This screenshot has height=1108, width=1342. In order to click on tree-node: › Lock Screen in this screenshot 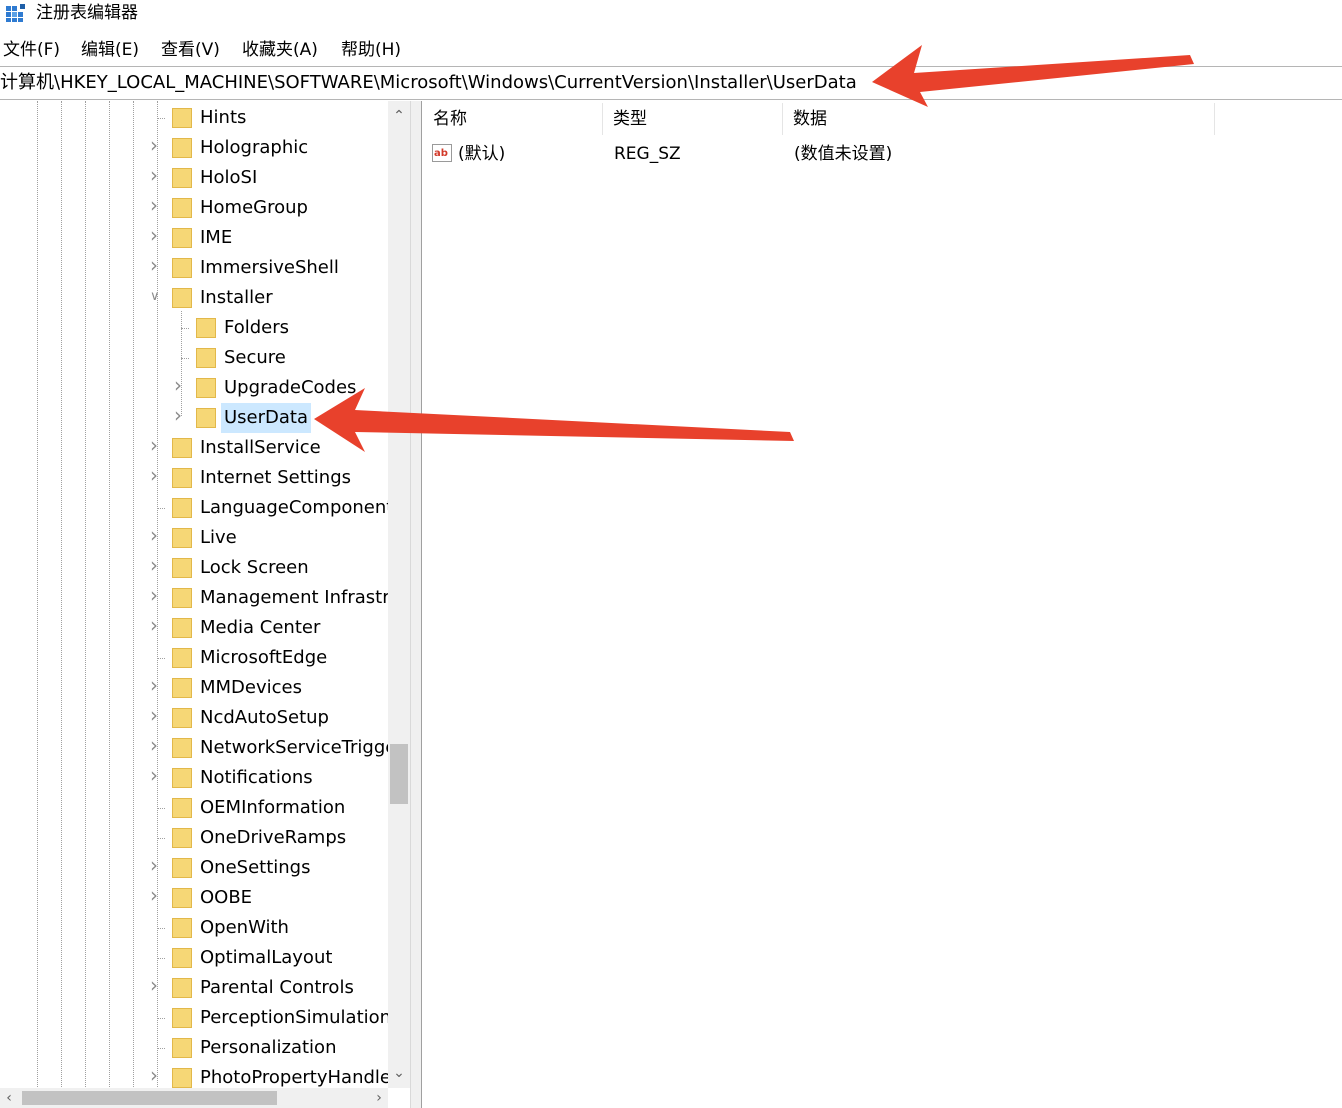, I will do `click(205, 568)`.